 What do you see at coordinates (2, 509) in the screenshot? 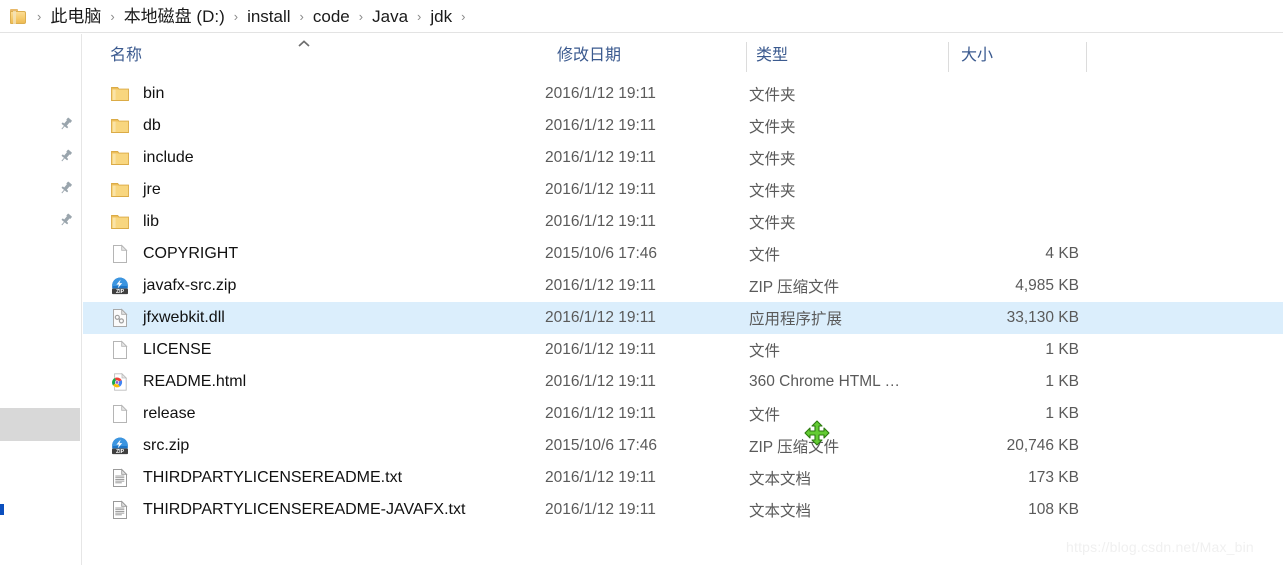
I see `nav-blue-marker` at bounding box center [2, 509].